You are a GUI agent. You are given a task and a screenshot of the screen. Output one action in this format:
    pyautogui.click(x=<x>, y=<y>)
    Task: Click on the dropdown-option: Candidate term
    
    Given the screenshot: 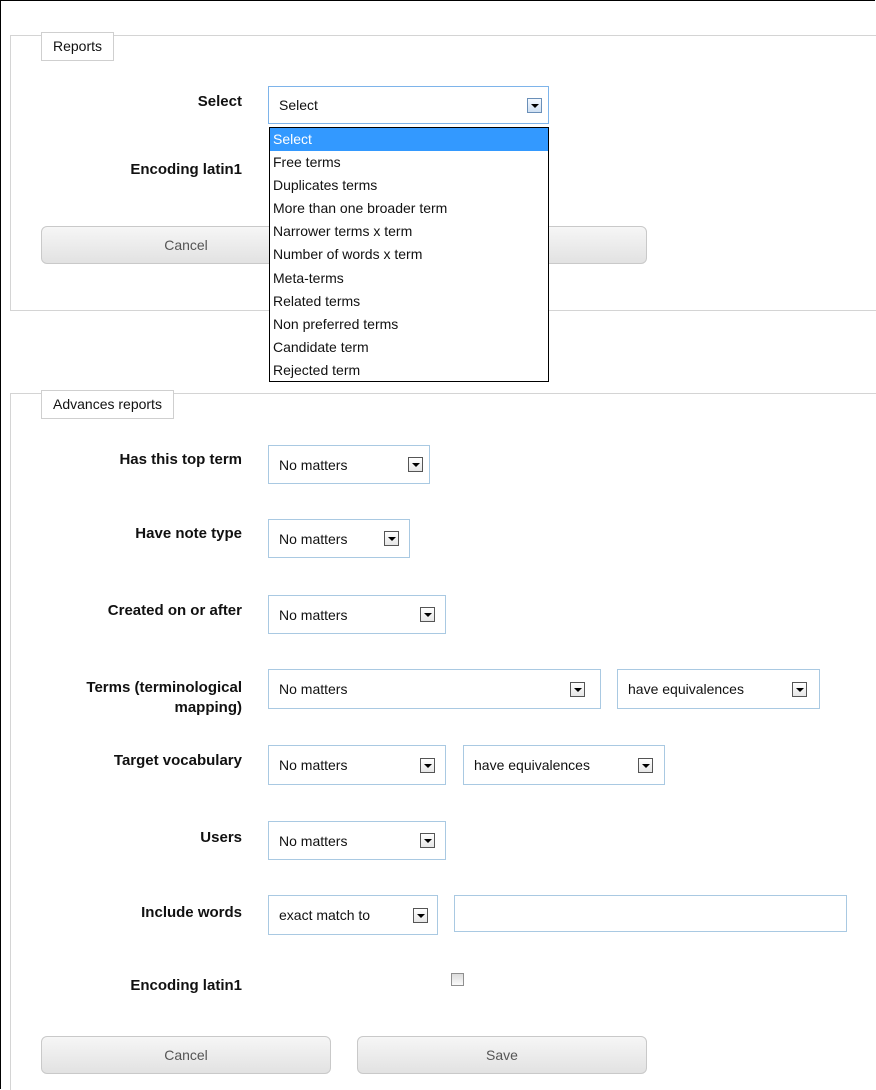 What is the action you would take?
    pyautogui.click(x=409, y=347)
    